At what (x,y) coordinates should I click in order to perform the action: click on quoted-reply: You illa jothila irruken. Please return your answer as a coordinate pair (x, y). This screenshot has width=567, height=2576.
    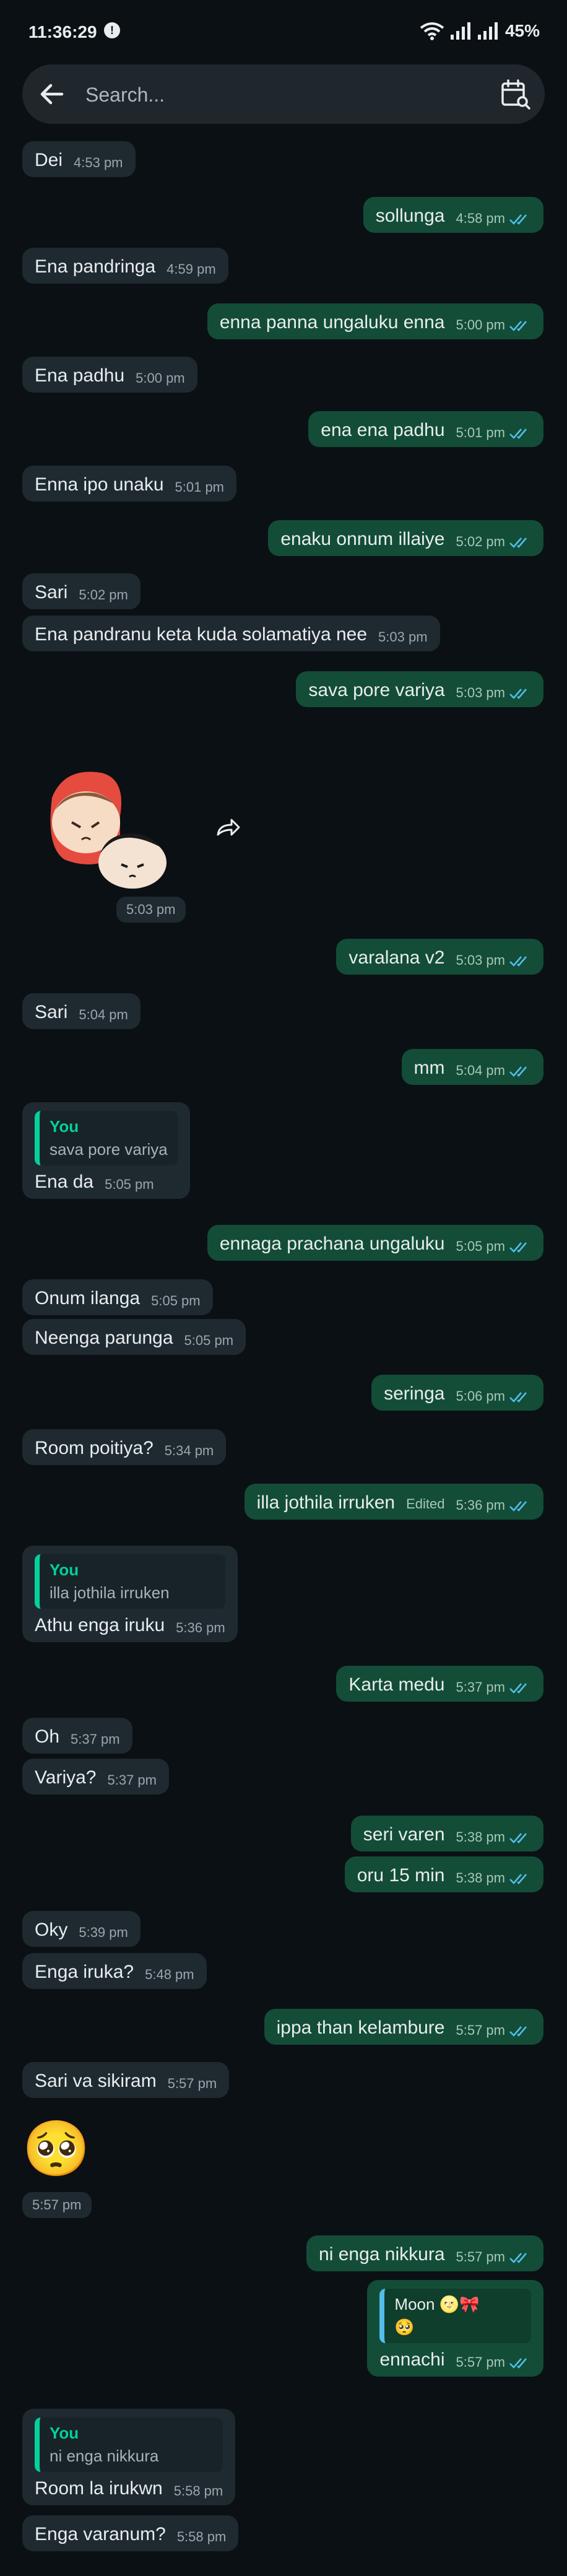
    Looking at the image, I should click on (130, 1581).